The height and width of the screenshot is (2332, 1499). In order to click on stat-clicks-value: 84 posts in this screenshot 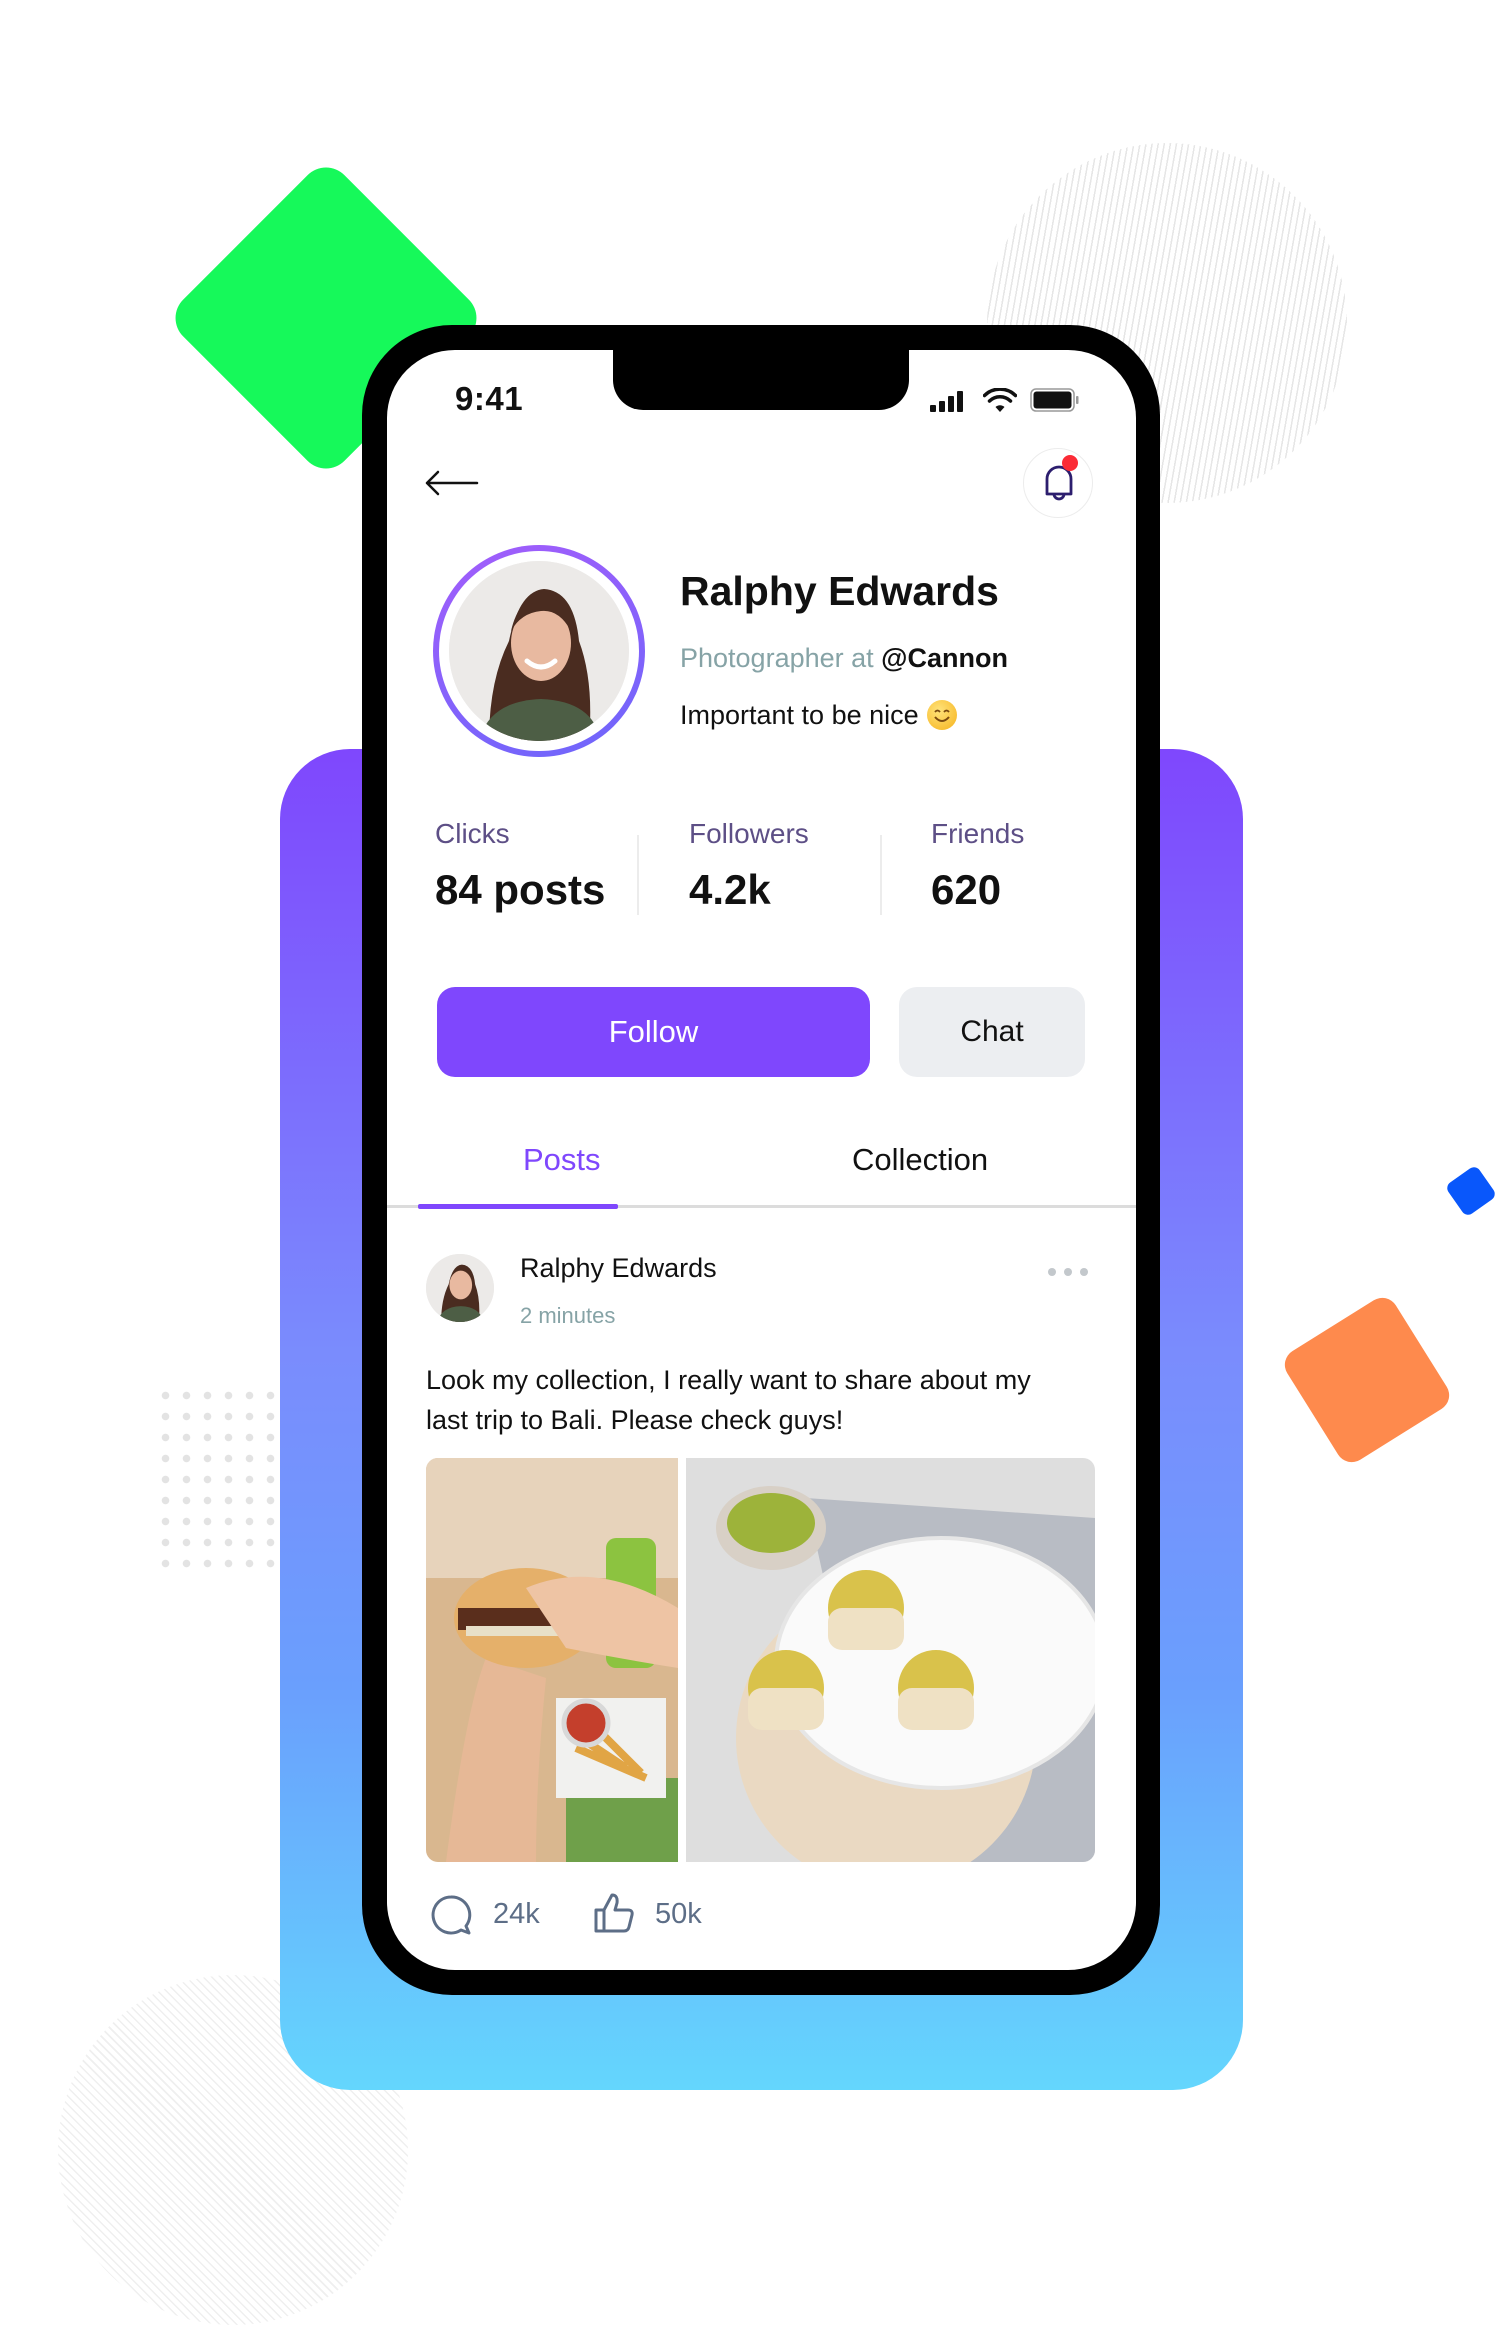, I will do `click(520, 889)`.